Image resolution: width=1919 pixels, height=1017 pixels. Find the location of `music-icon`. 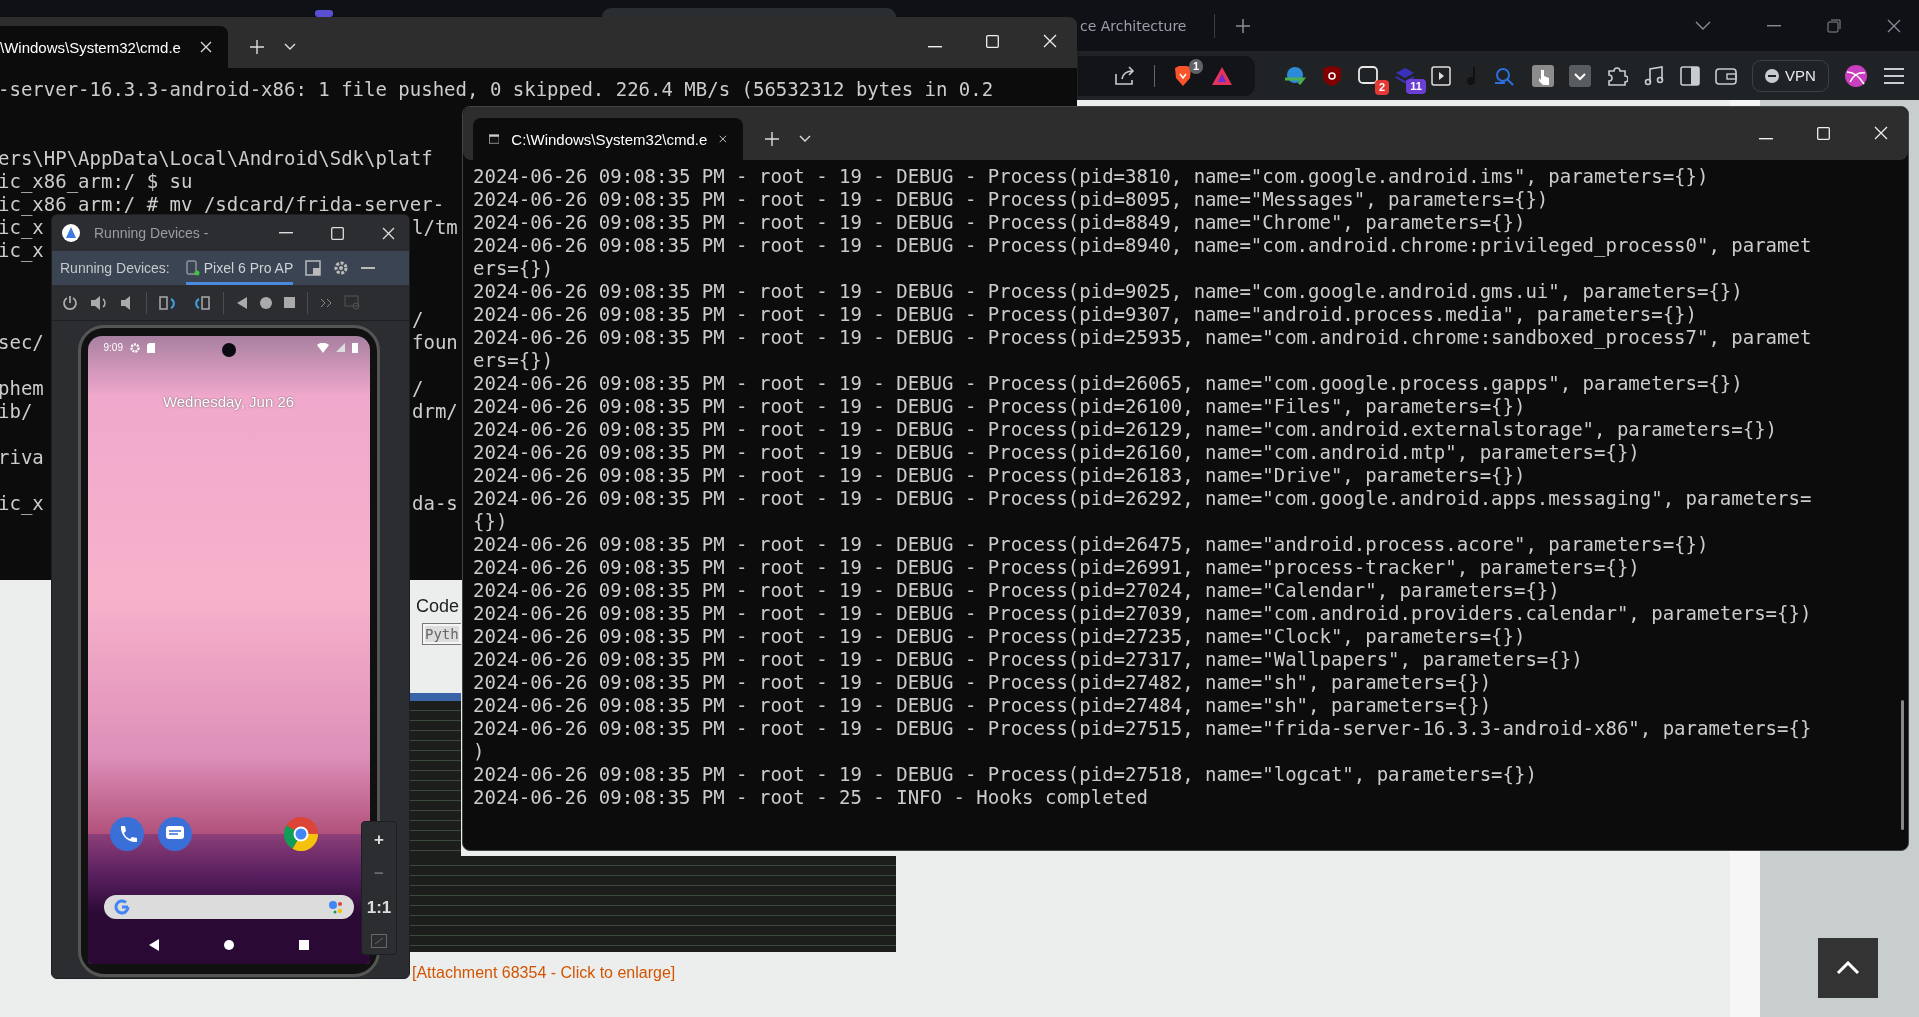

music-icon is located at coordinates (1654, 75).